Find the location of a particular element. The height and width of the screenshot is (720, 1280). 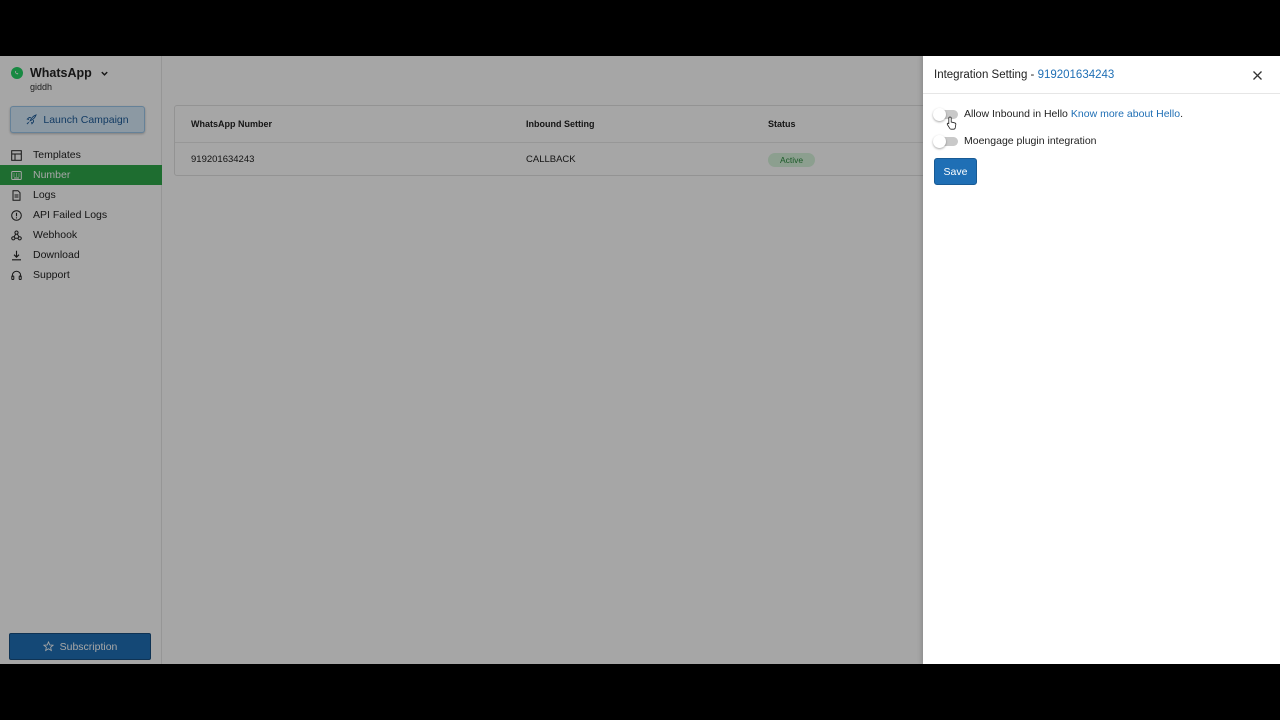

option1-suffix: . is located at coordinates (1181, 114).